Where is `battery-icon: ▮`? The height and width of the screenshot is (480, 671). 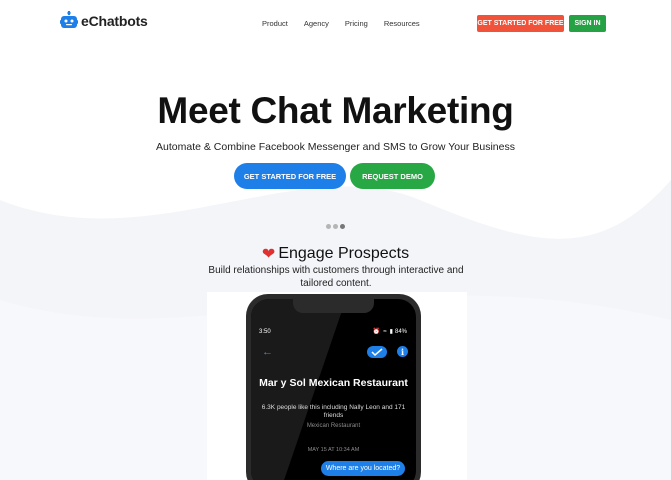
battery-icon: ▮ is located at coordinates (391, 332).